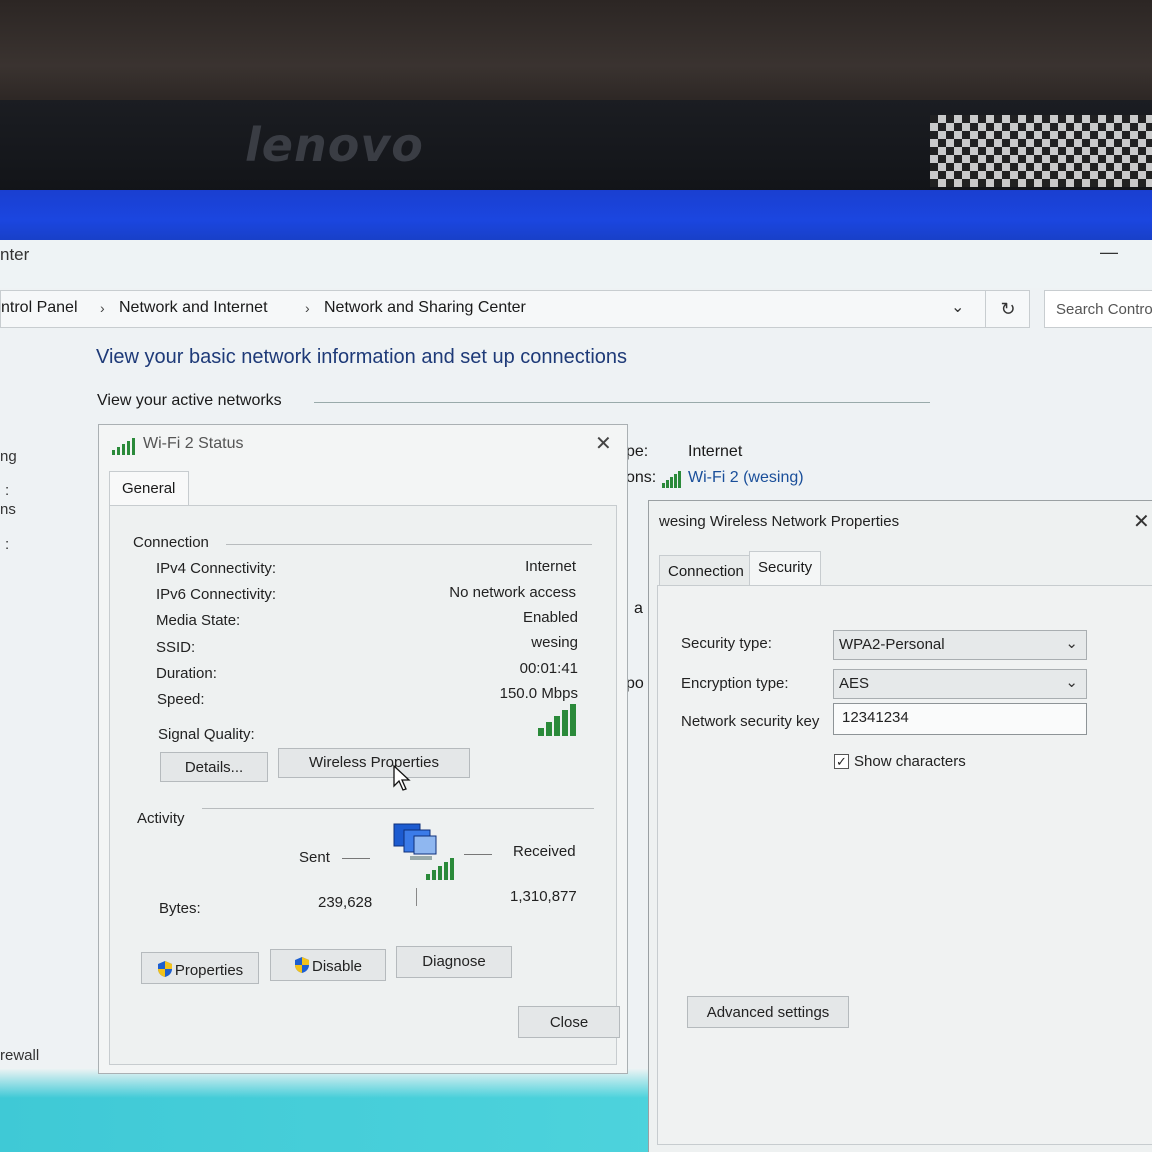 The width and height of the screenshot is (1152, 1152). I want to click on received-line, so click(478, 854).